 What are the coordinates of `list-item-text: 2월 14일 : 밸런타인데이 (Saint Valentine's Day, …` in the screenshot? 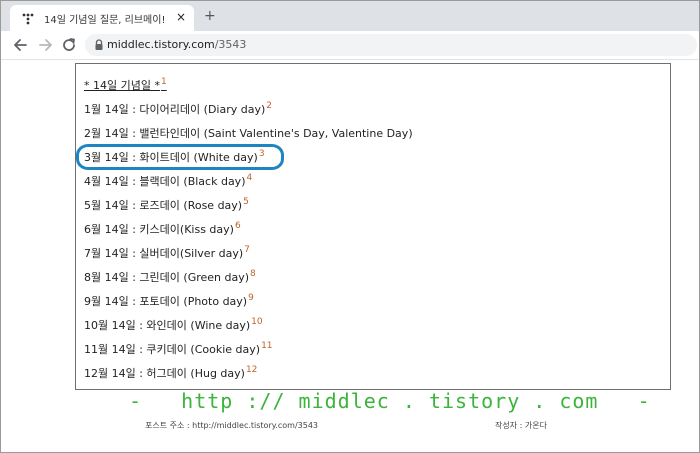 It's located at (248, 133).